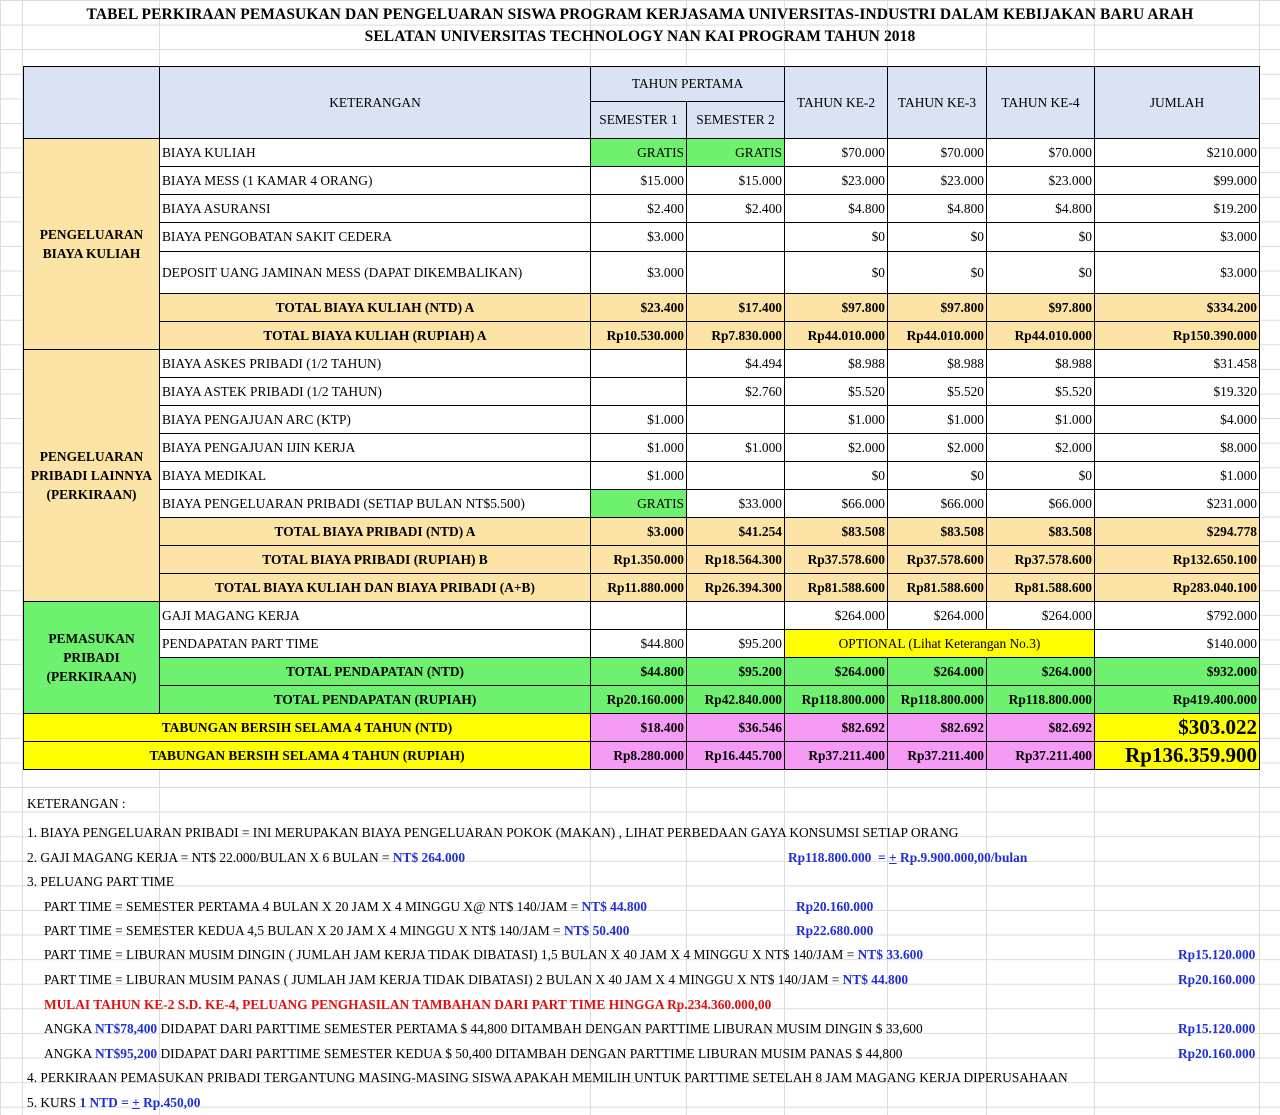  Describe the element at coordinates (375, 447) in the screenshot. I see `row-label: BIAYA PENGAJUAN IJIN KERJA` at that location.